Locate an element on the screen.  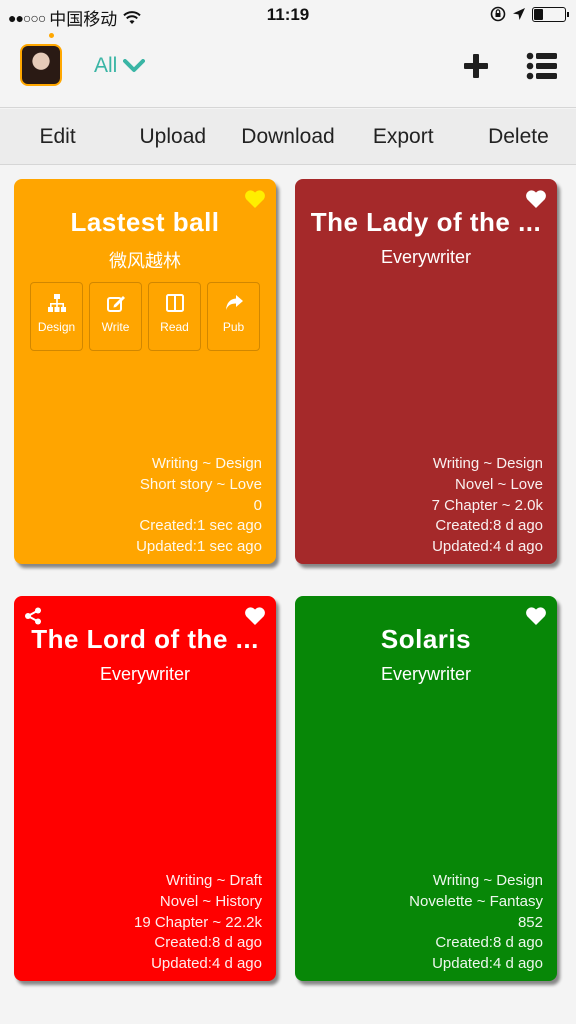
write-button: Write is located at coordinates (115, 316).